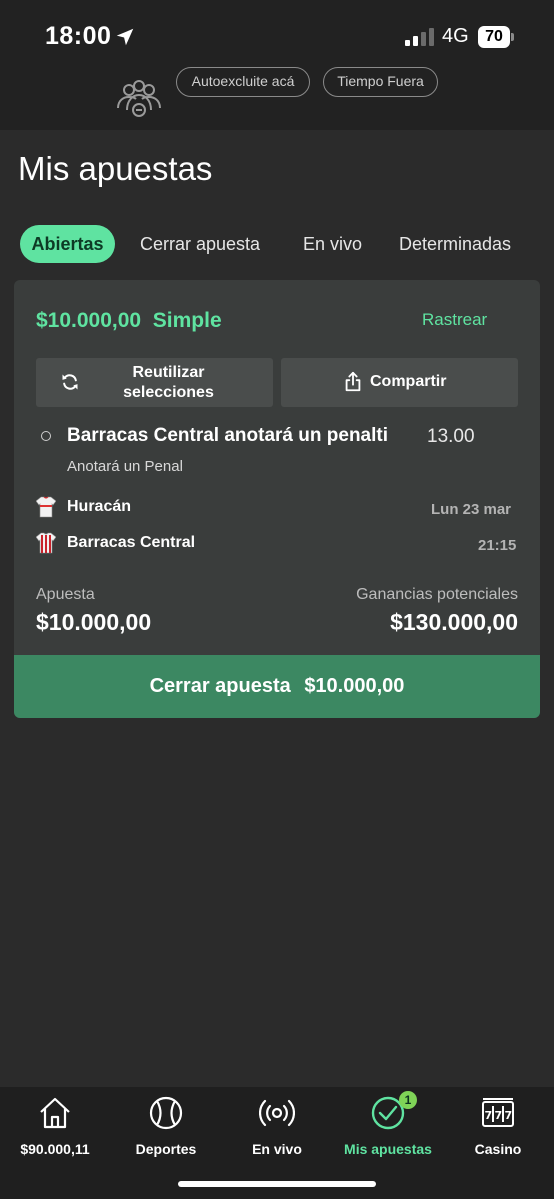  What do you see at coordinates (353, 381) in the screenshot?
I see `share-icon` at bounding box center [353, 381].